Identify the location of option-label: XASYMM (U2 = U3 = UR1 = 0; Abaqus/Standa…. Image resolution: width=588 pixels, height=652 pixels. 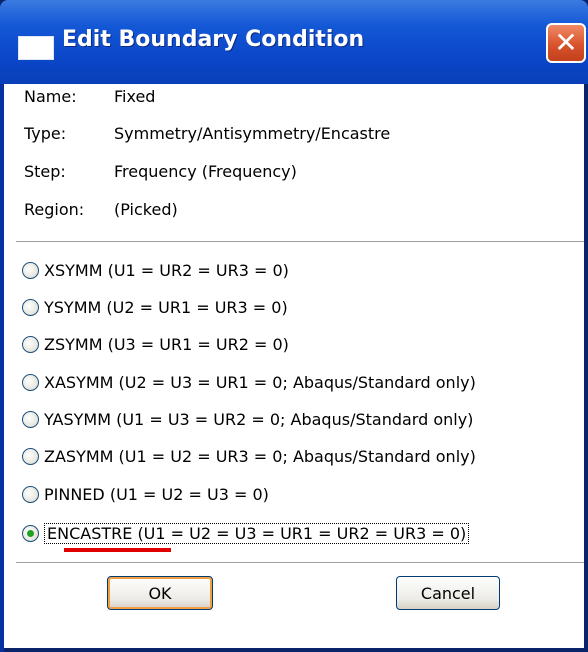
(260, 382).